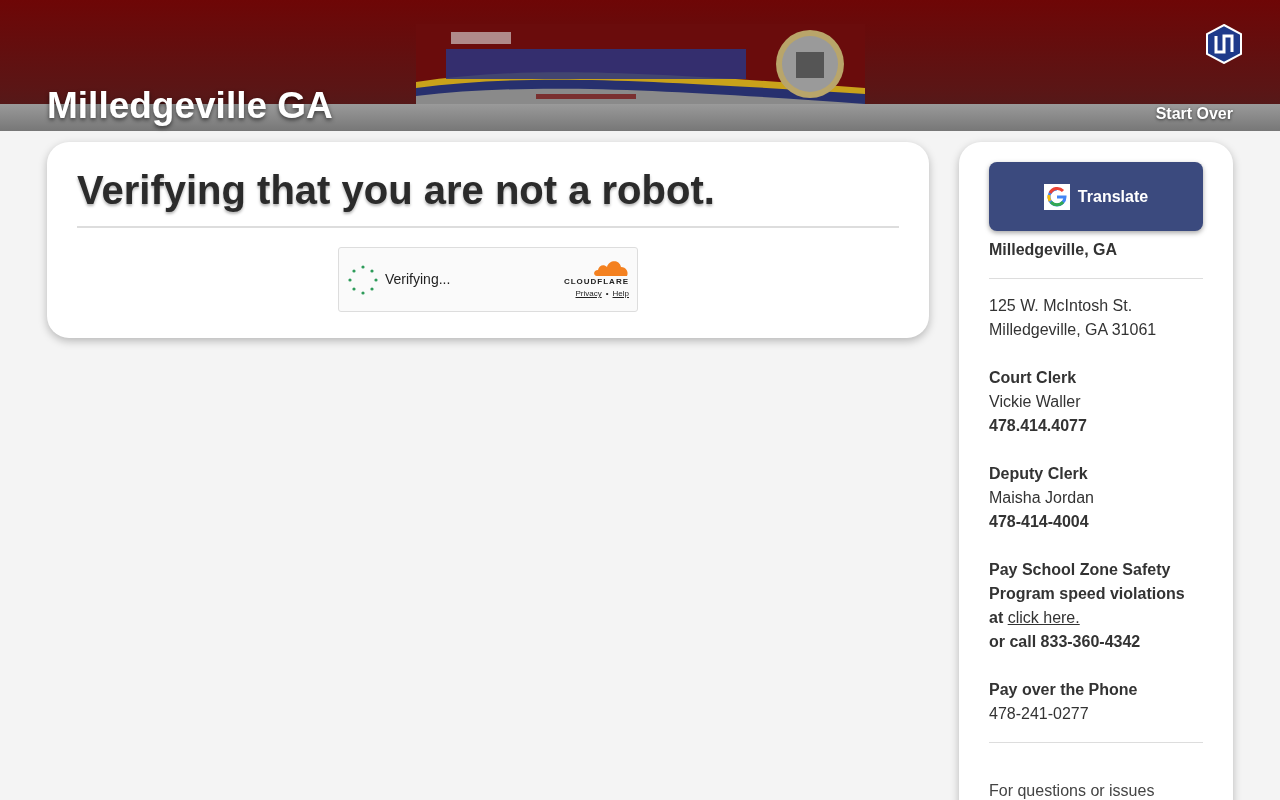 The width and height of the screenshot is (1280, 800). Describe the element at coordinates (1042, 498) in the screenshot. I see `contact-name: Maisha Jordan` at that location.